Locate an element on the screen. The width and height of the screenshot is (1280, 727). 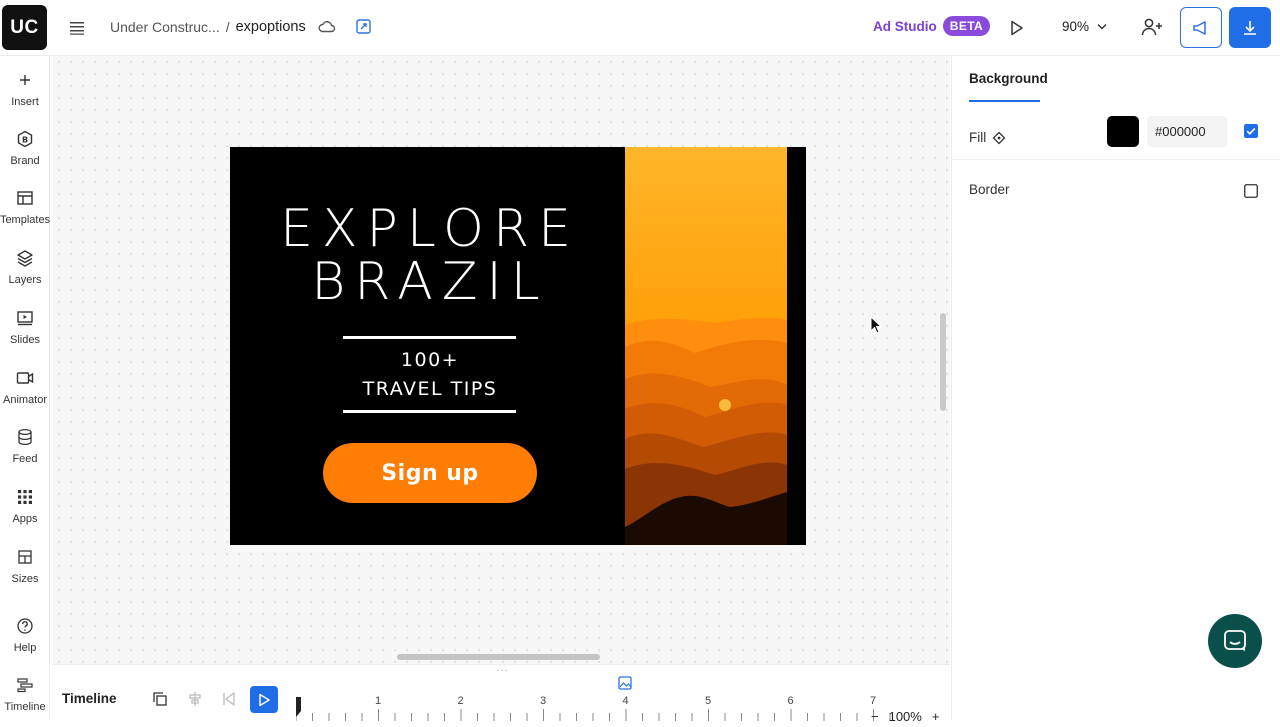
hamburger-icon is located at coordinates (77, 28).